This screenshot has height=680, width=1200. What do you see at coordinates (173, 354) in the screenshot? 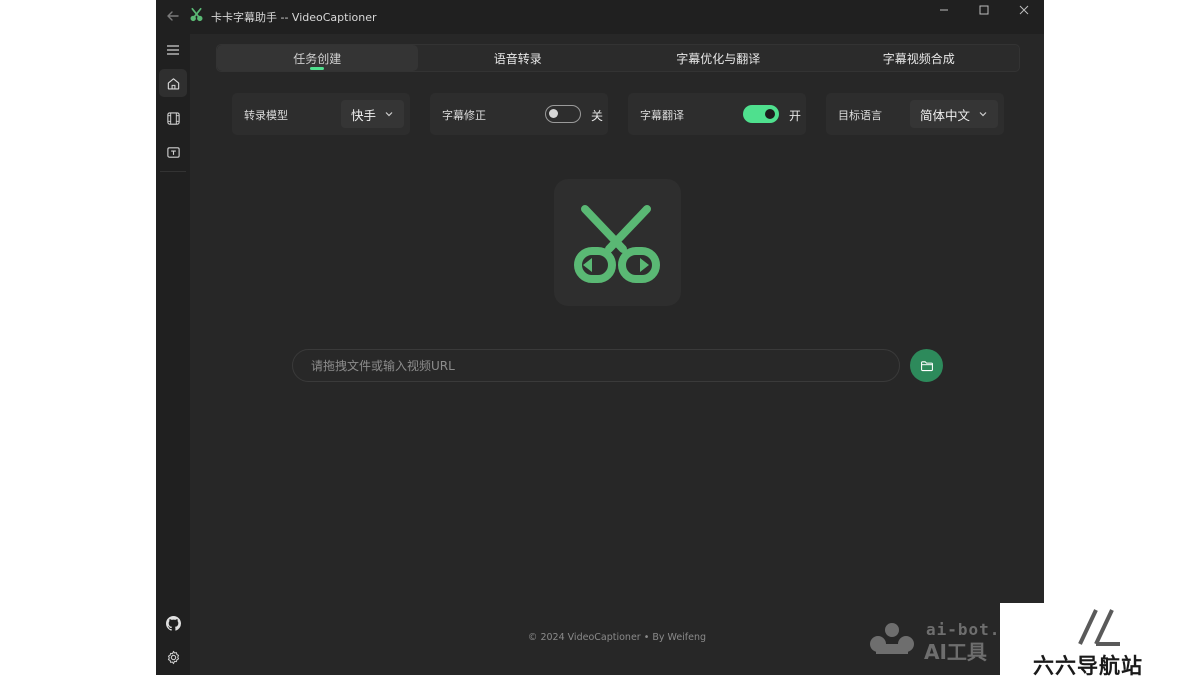
I see `sidebar` at bounding box center [173, 354].